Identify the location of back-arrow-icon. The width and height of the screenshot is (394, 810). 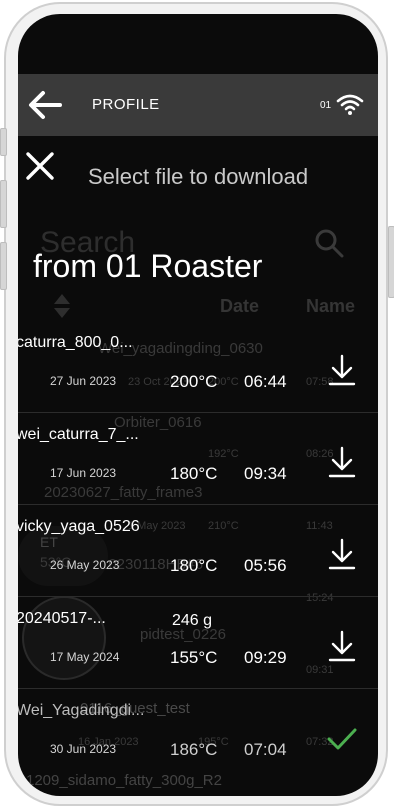
(45, 105).